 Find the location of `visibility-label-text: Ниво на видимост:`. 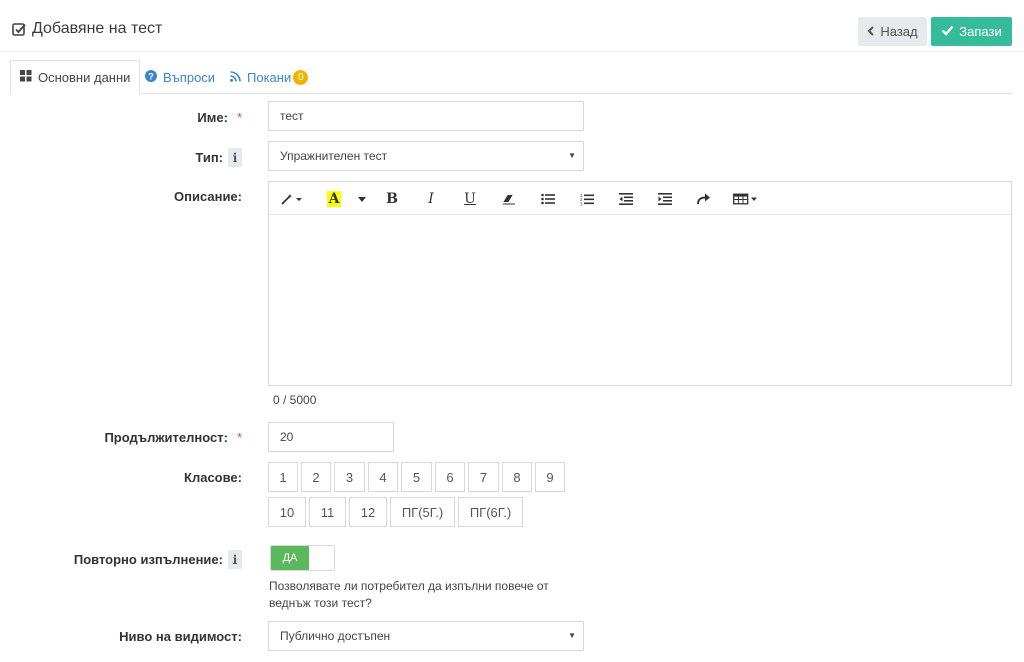

visibility-label-text: Ниво на видимост: is located at coordinates (180, 636).